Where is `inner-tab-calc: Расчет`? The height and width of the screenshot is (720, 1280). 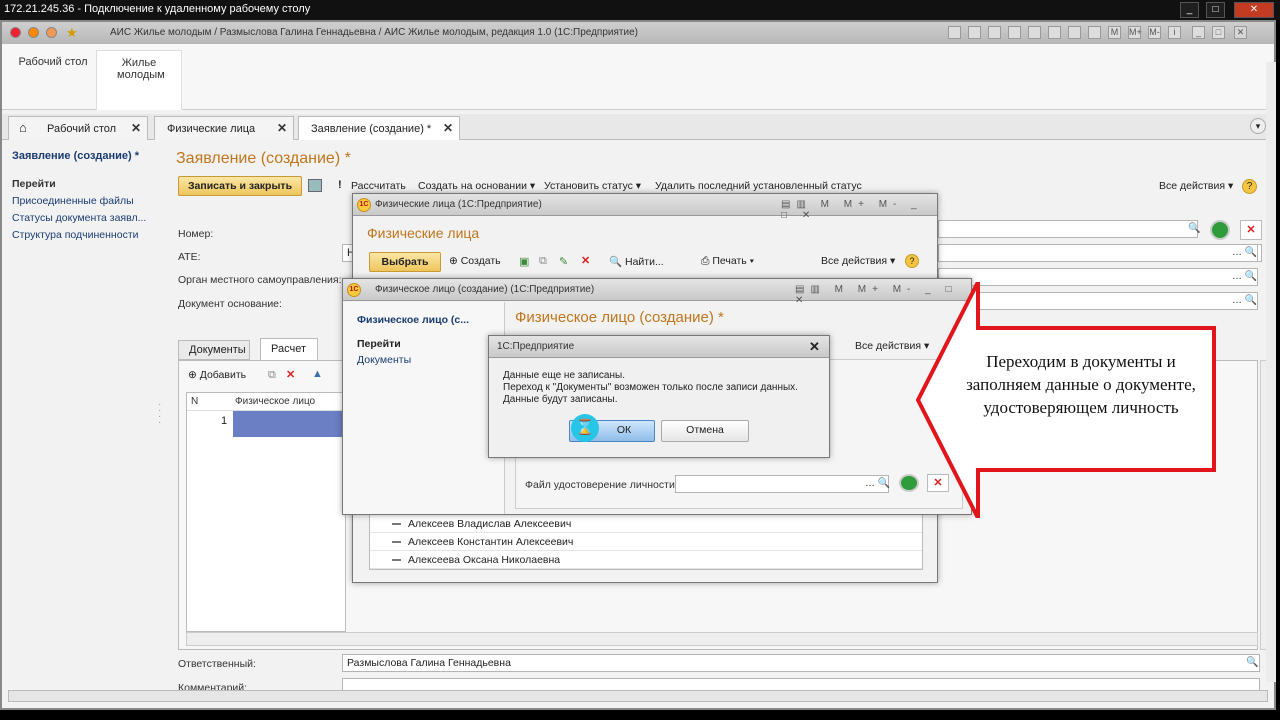
inner-tab-calc: Расчет is located at coordinates (289, 349).